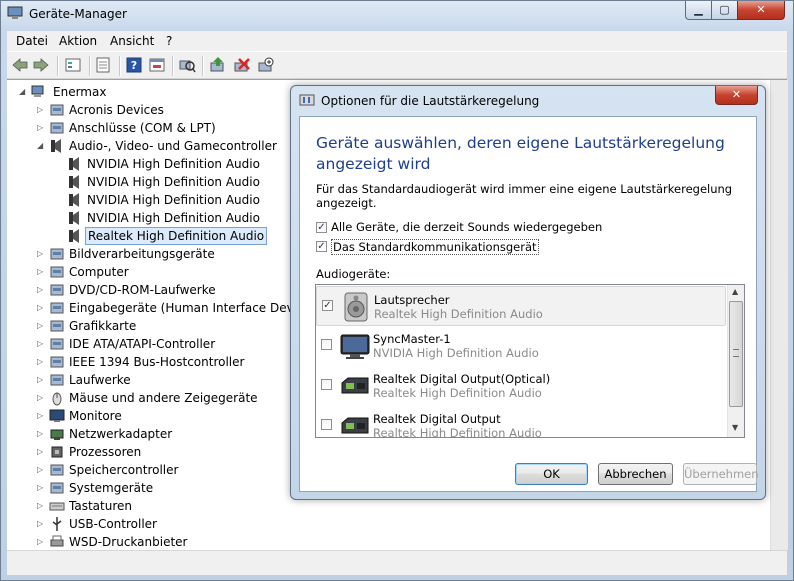  What do you see at coordinates (57, 470) in the screenshot?
I see `storage-controller-icon` at bounding box center [57, 470].